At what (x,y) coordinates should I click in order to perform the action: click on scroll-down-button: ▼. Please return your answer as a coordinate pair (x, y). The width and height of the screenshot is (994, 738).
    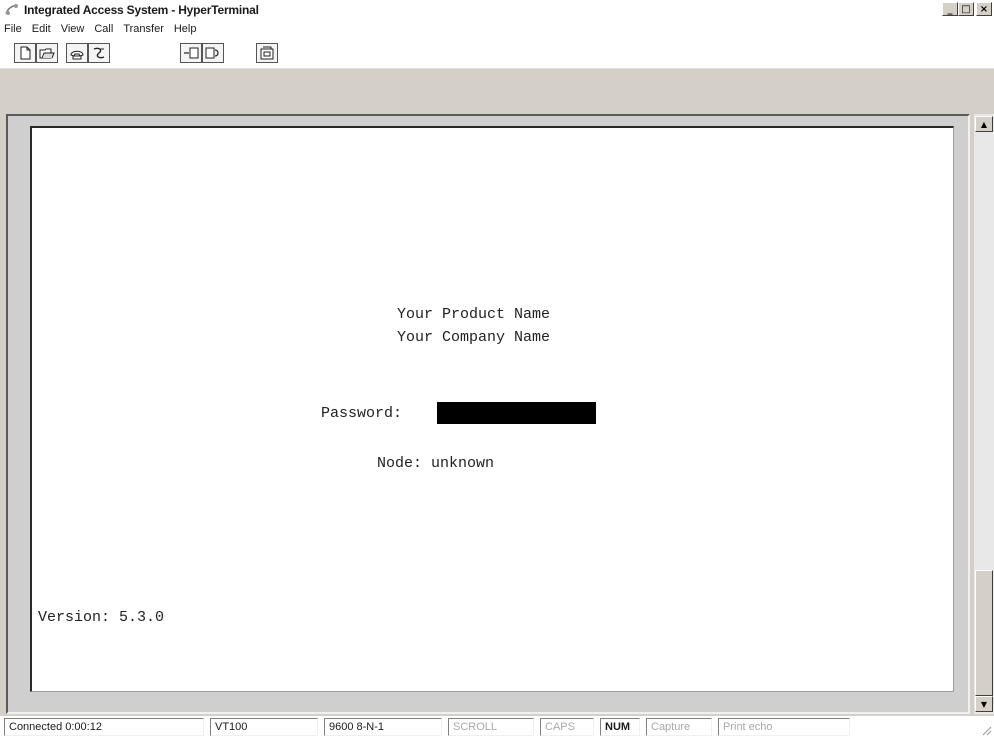
    Looking at the image, I should click on (984, 704).